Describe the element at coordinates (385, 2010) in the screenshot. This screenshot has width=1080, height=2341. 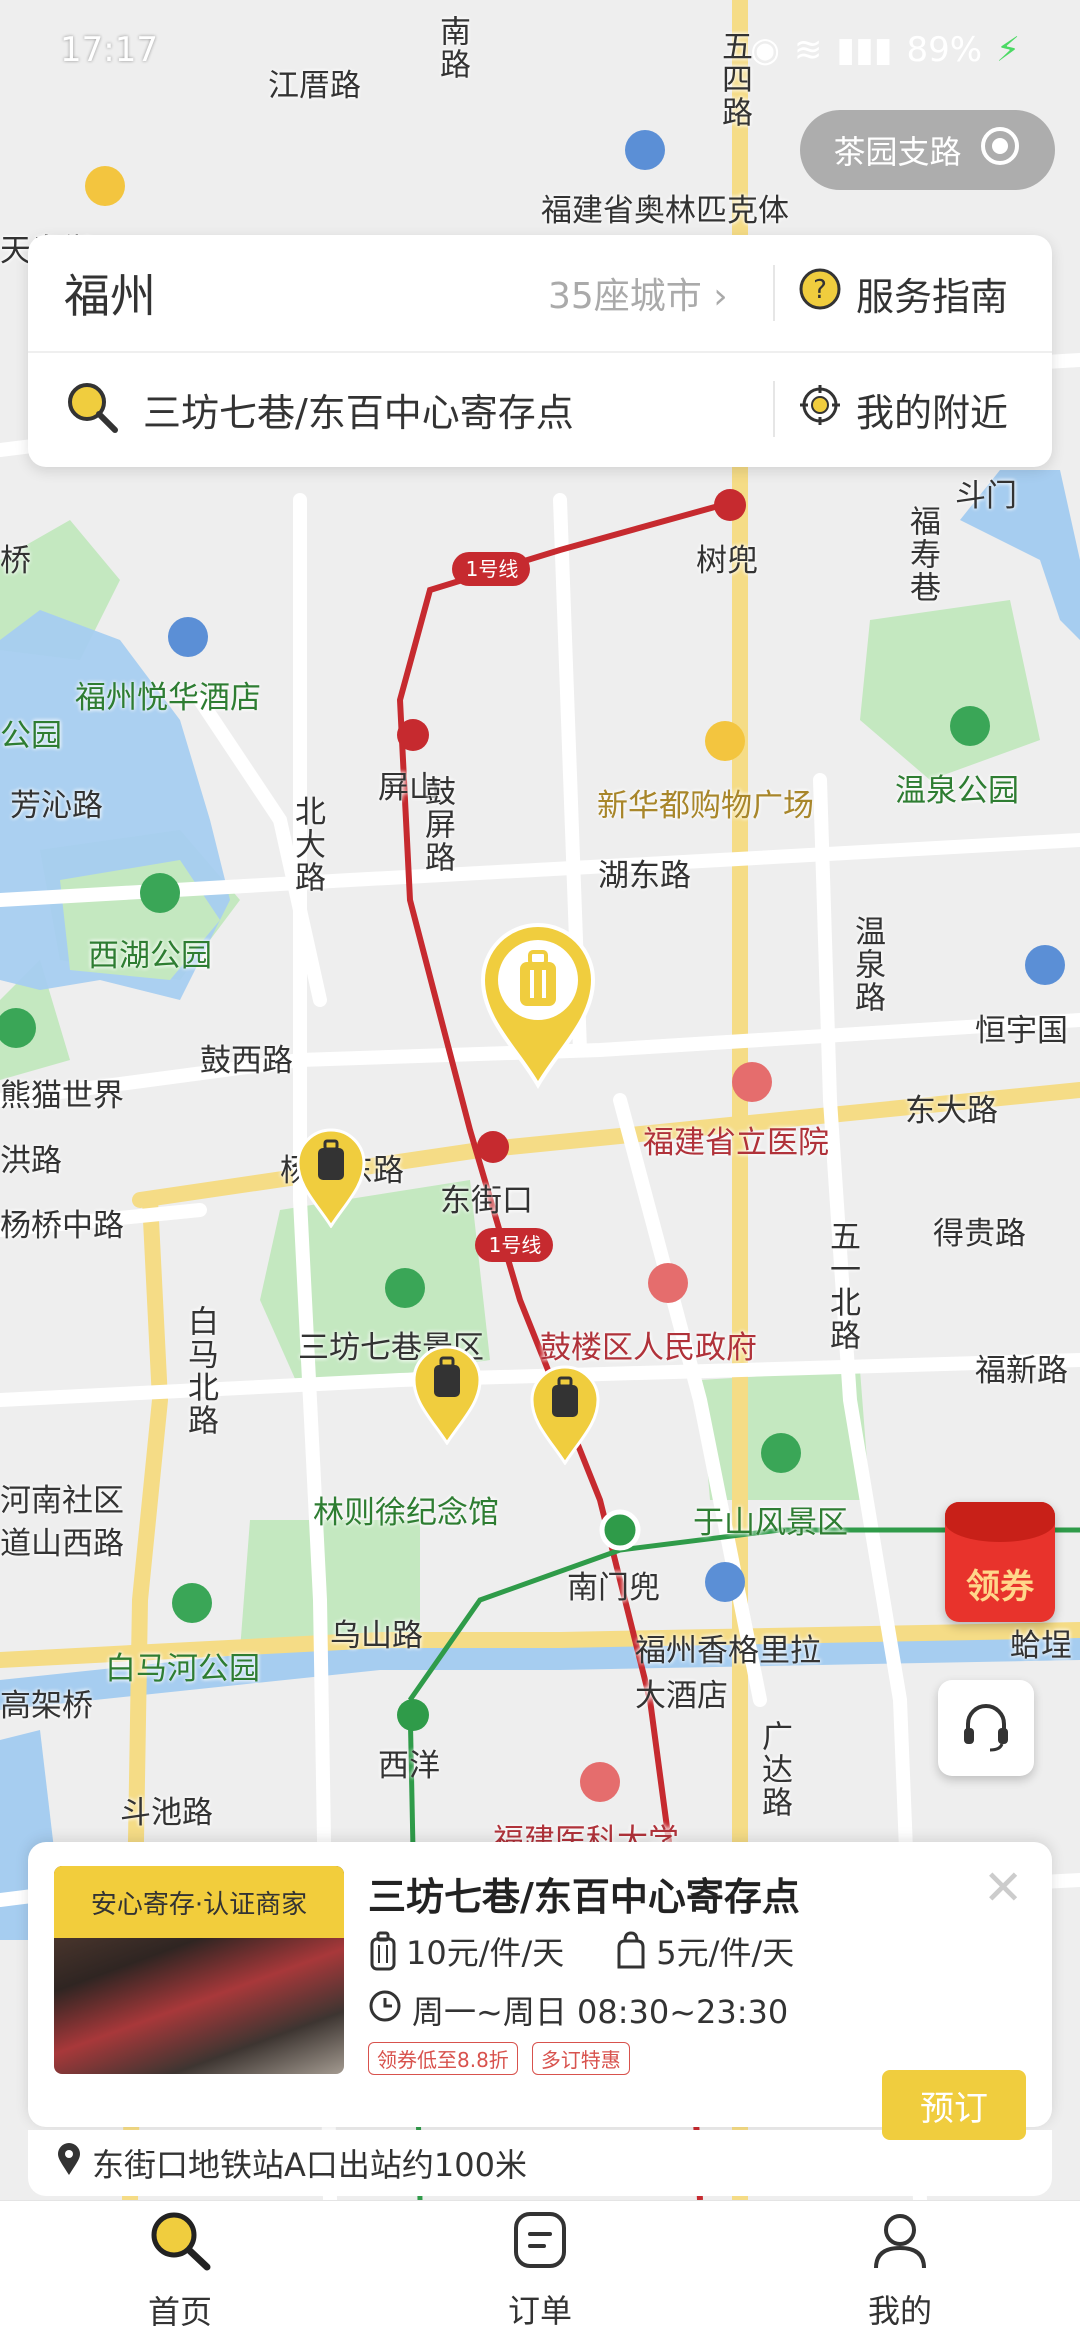
I see `clock-icon` at that location.